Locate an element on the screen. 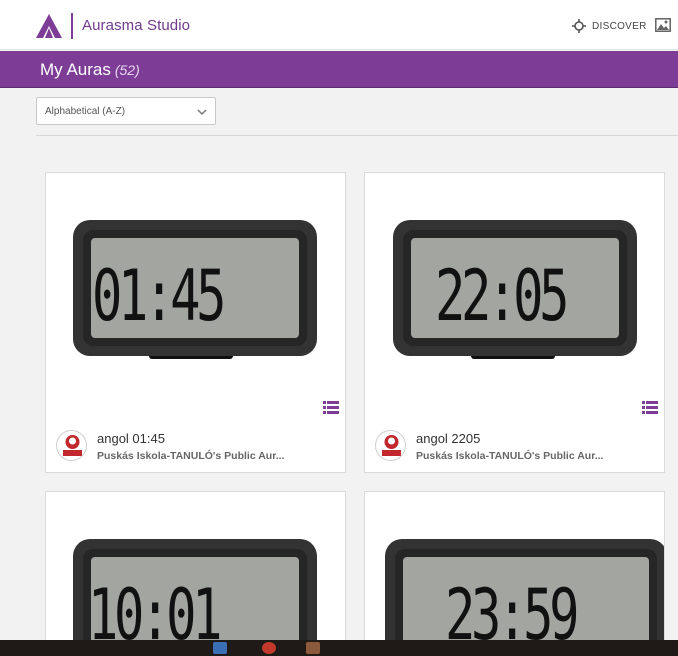 The height and width of the screenshot is (656, 678). aura-card: 23:59 is located at coordinates (514, 565).